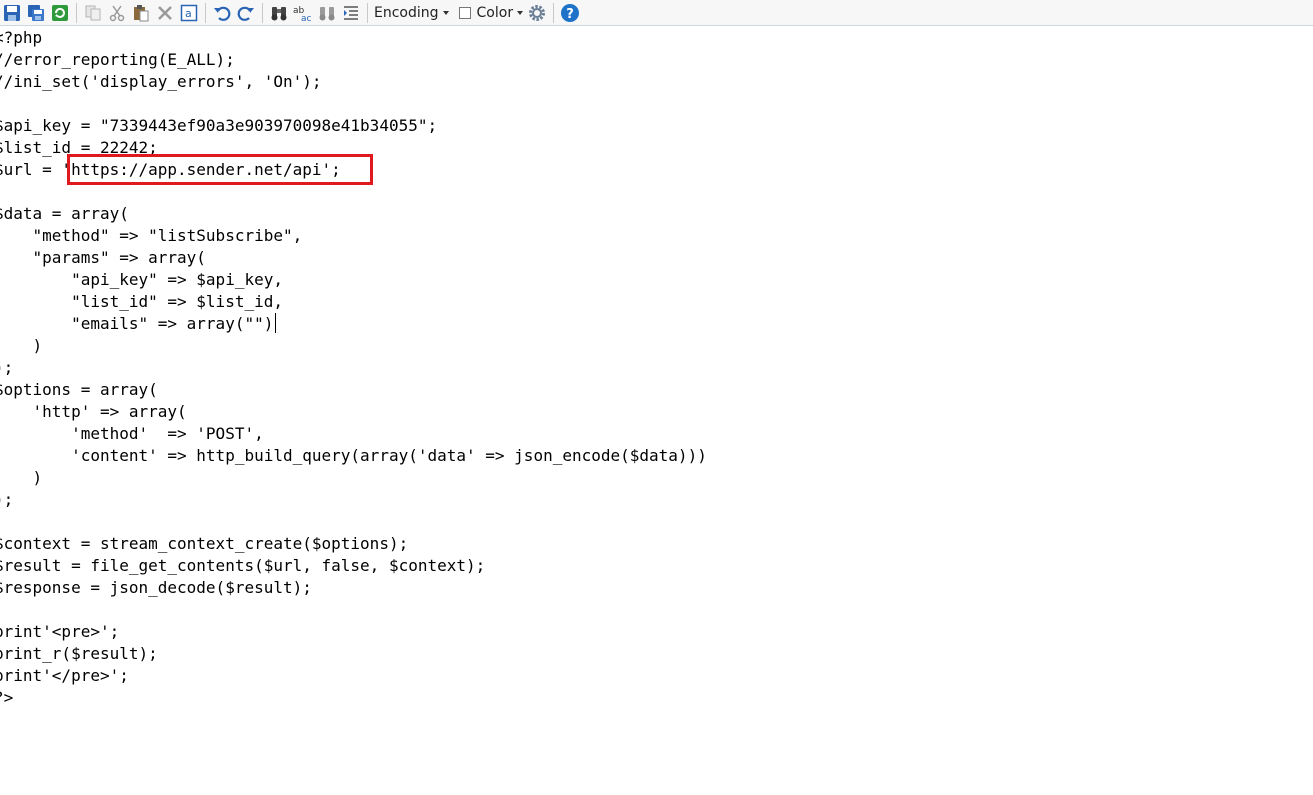 This screenshot has width=1313, height=795. I want to click on svg-text: a, so click(188, 13).